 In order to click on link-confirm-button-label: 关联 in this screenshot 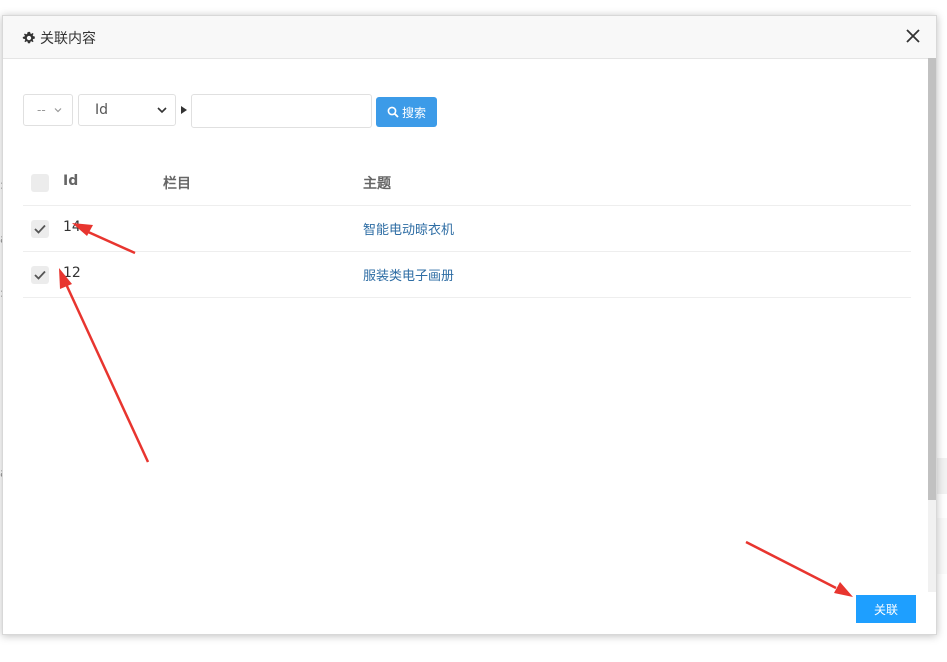, I will do `click(885, 609)`.